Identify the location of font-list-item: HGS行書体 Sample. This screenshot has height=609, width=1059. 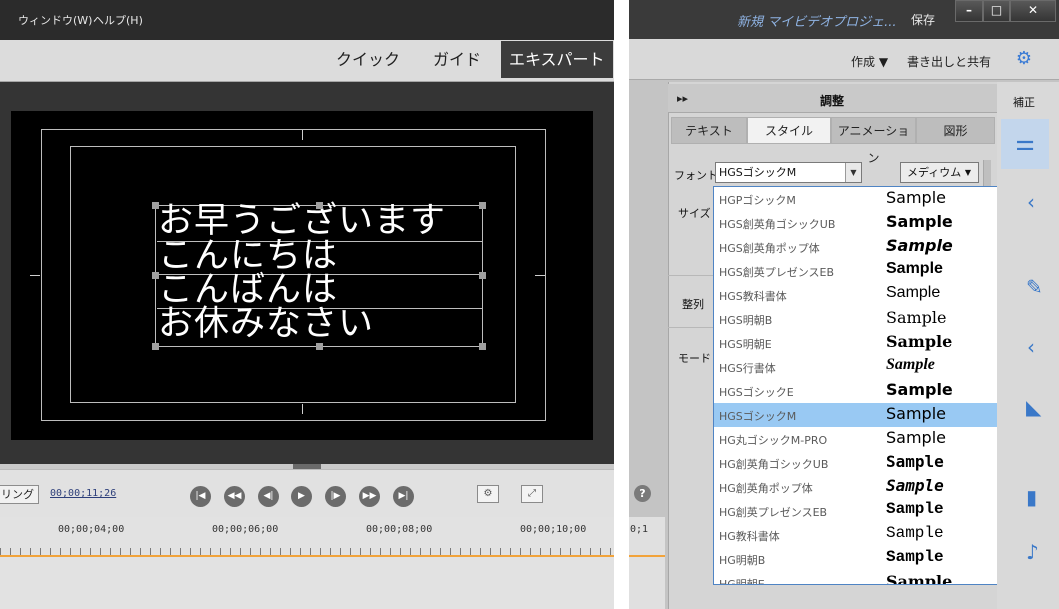
(863, 367).